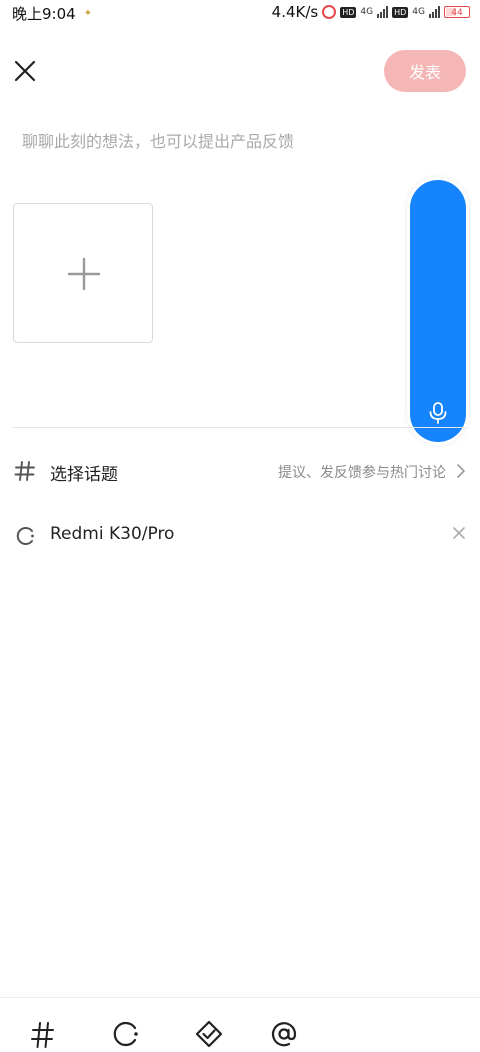  Describe the element at coordinates (240, 1024) in the screenshot. I see `bottom-toolbar` at that location.